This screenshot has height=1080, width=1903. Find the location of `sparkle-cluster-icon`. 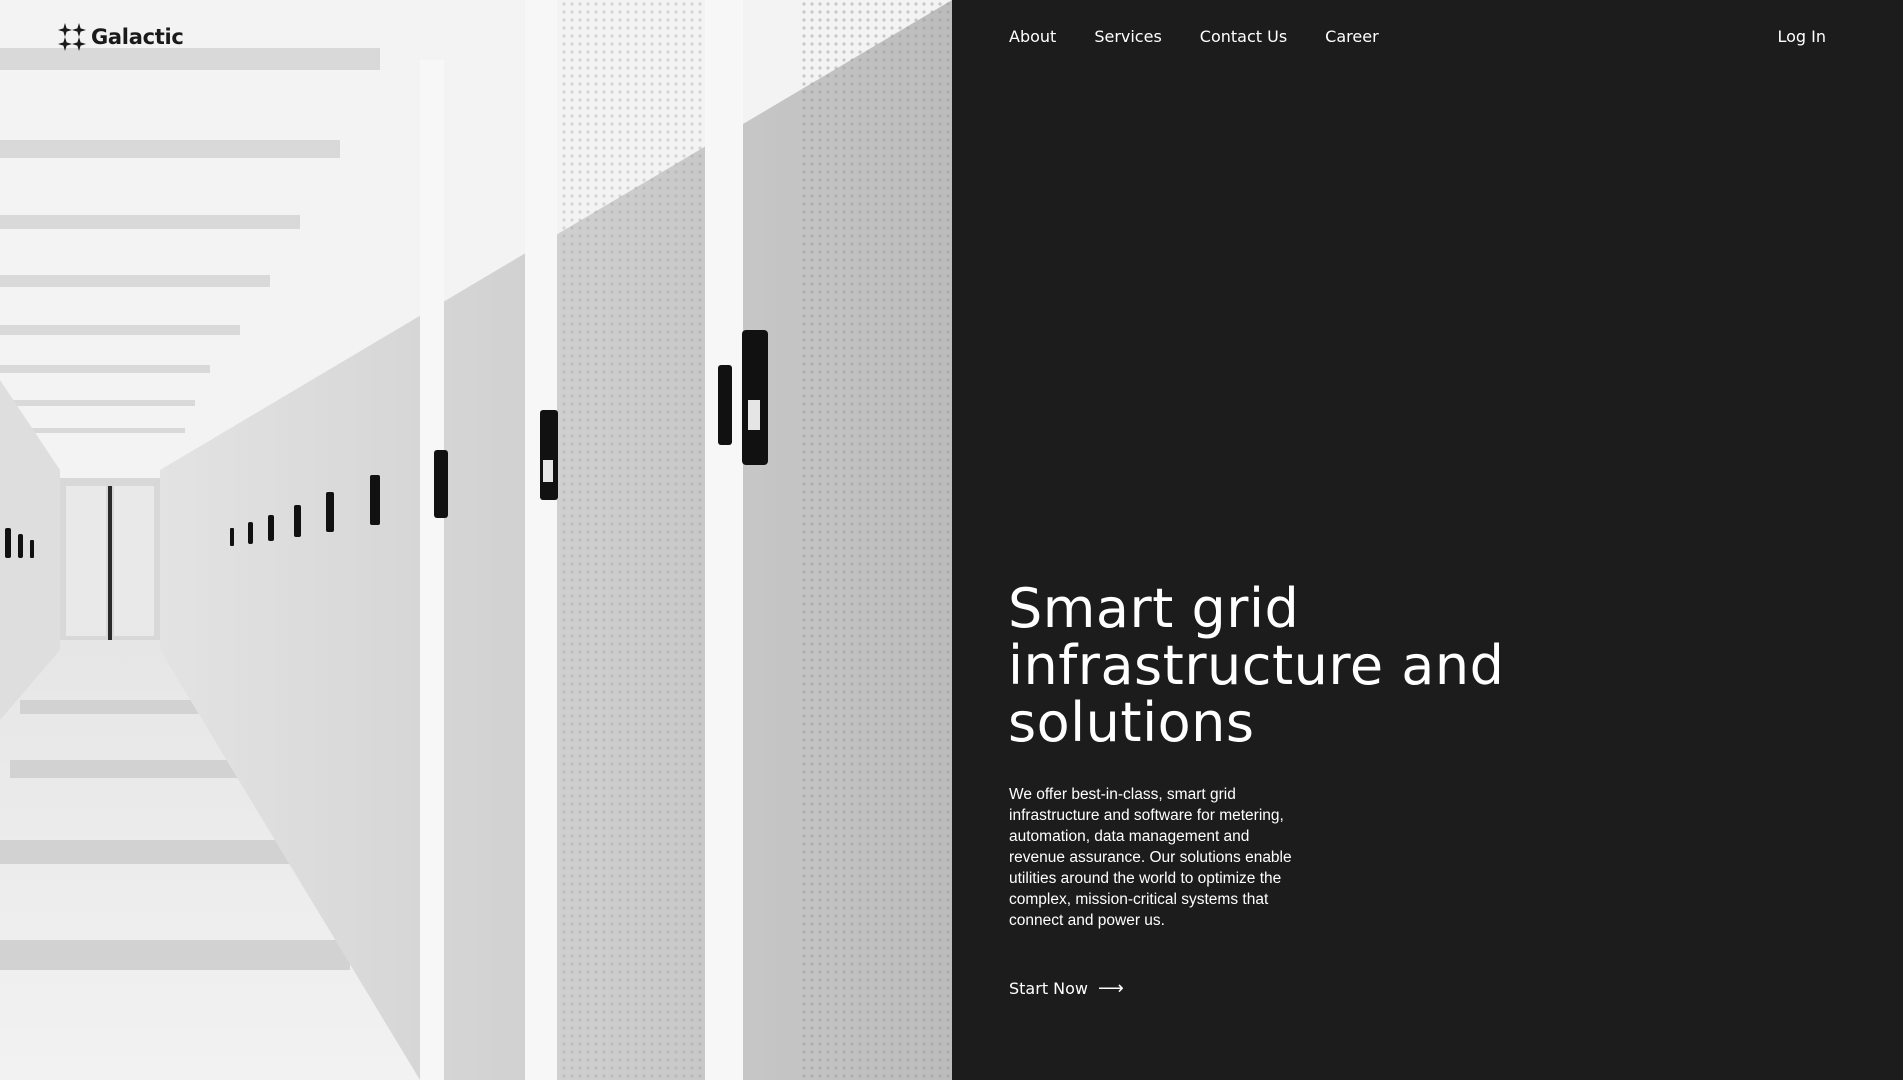

sparkle-cluster-icon is located at coordinates (72, 37).